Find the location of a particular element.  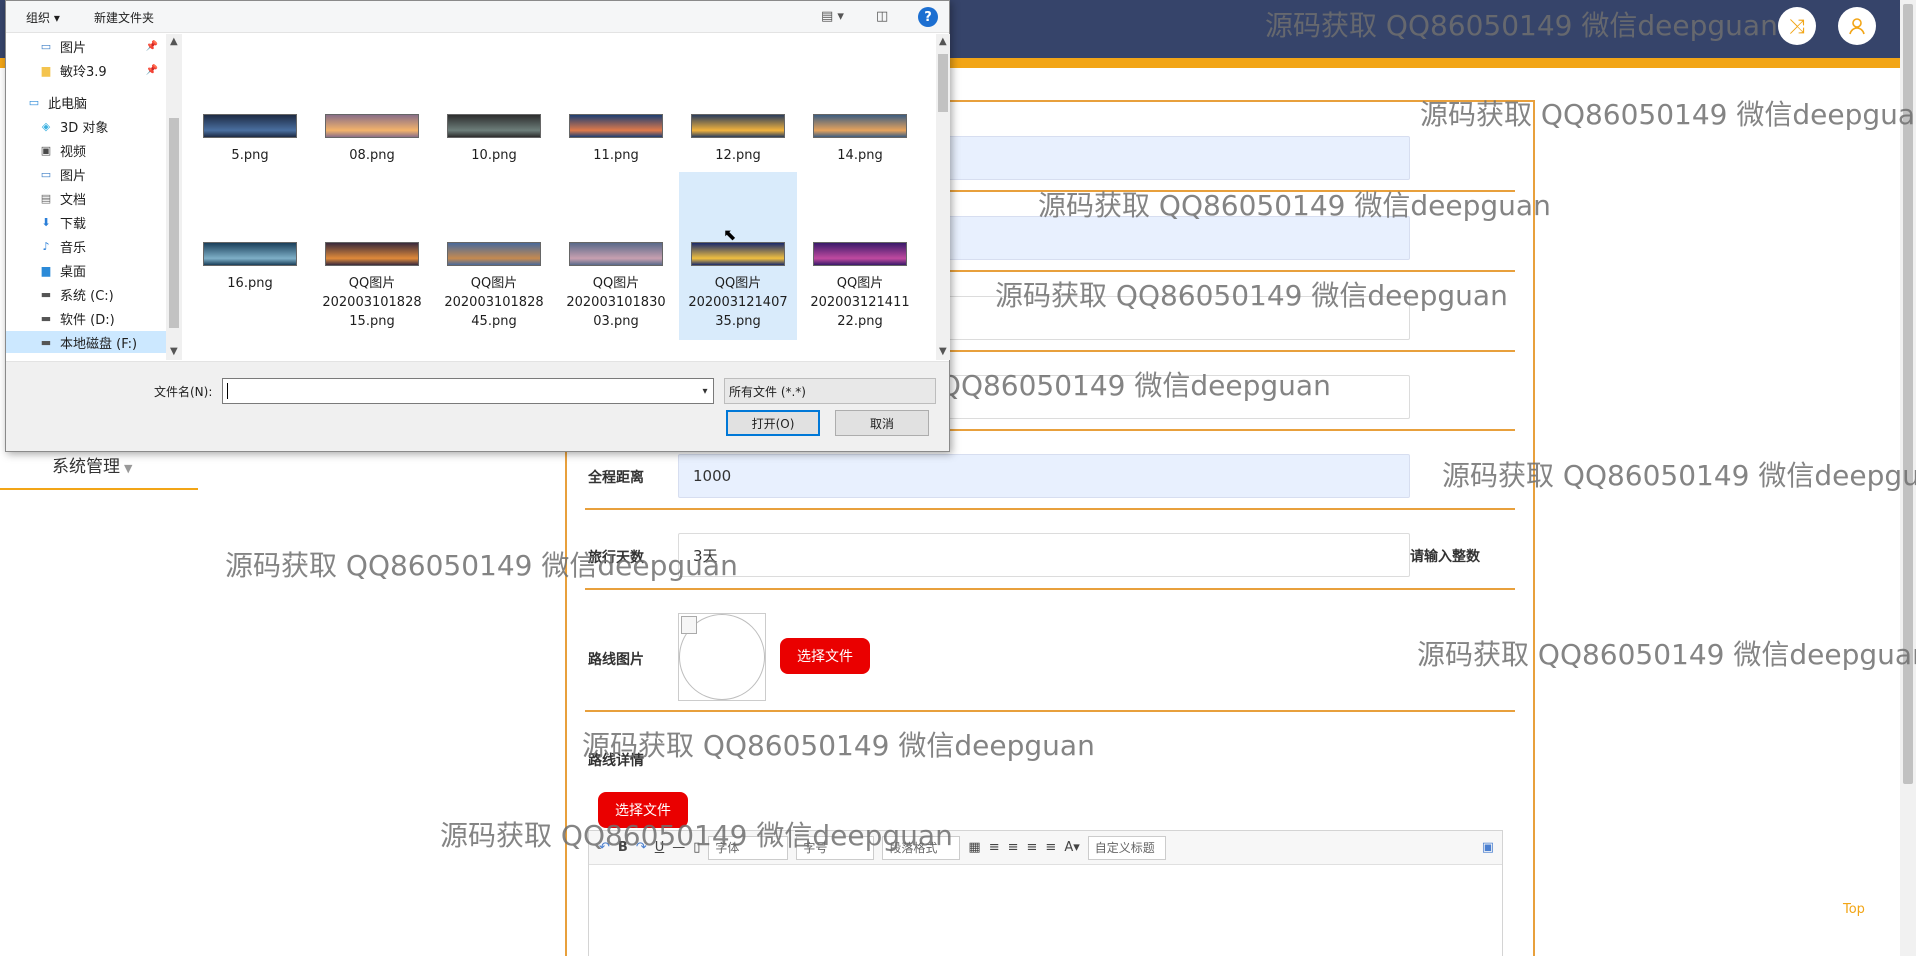

align-right-icon: ≡ is located at coordinates (1013, 847).